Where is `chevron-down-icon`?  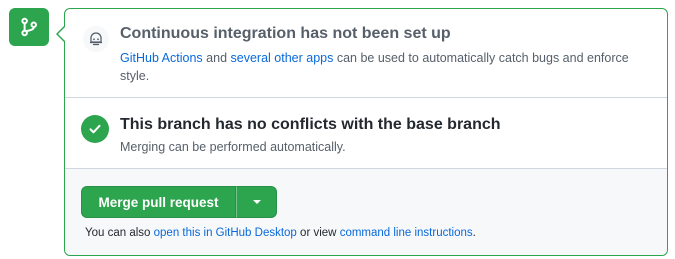
chevron-down-icon is located at coordinates (256, 202).